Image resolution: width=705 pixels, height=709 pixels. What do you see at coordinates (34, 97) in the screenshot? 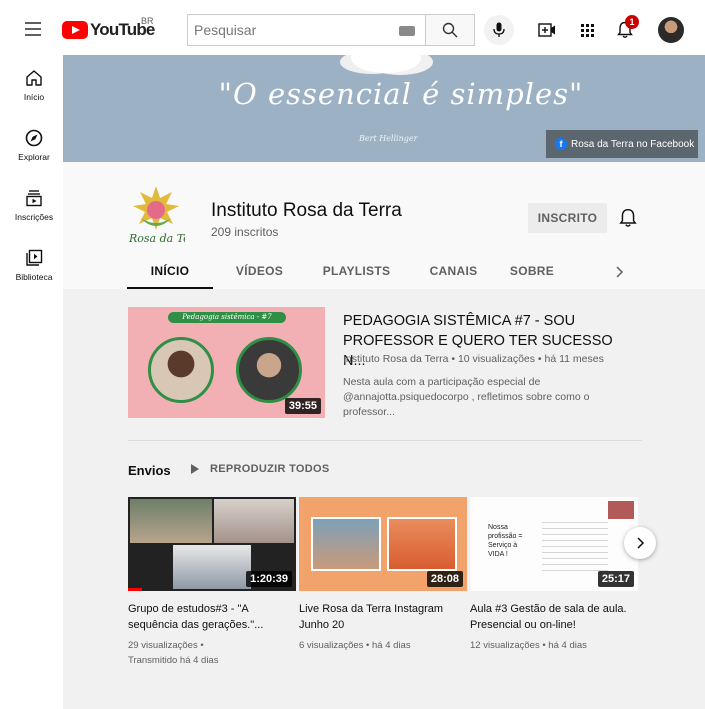
I see `sidebar-item-label: Início` at bounding box center [34, 97].